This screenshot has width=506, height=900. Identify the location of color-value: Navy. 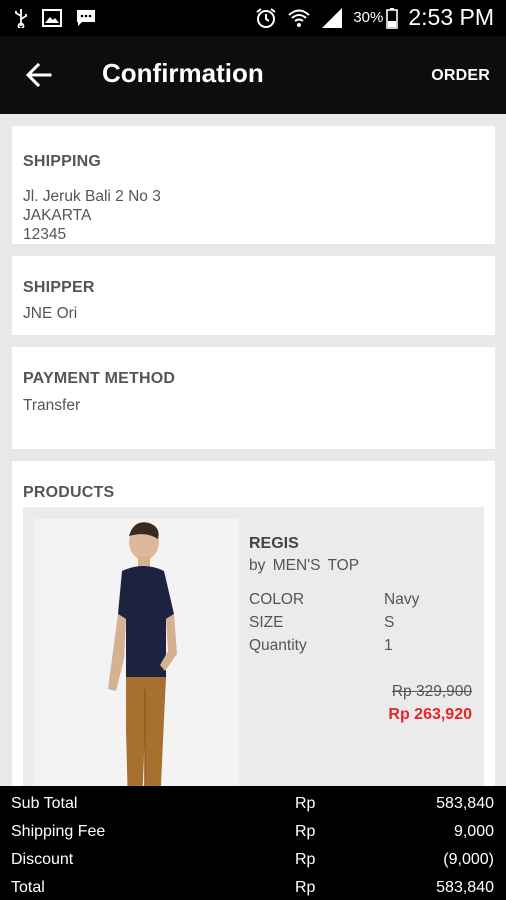
(402, 599).